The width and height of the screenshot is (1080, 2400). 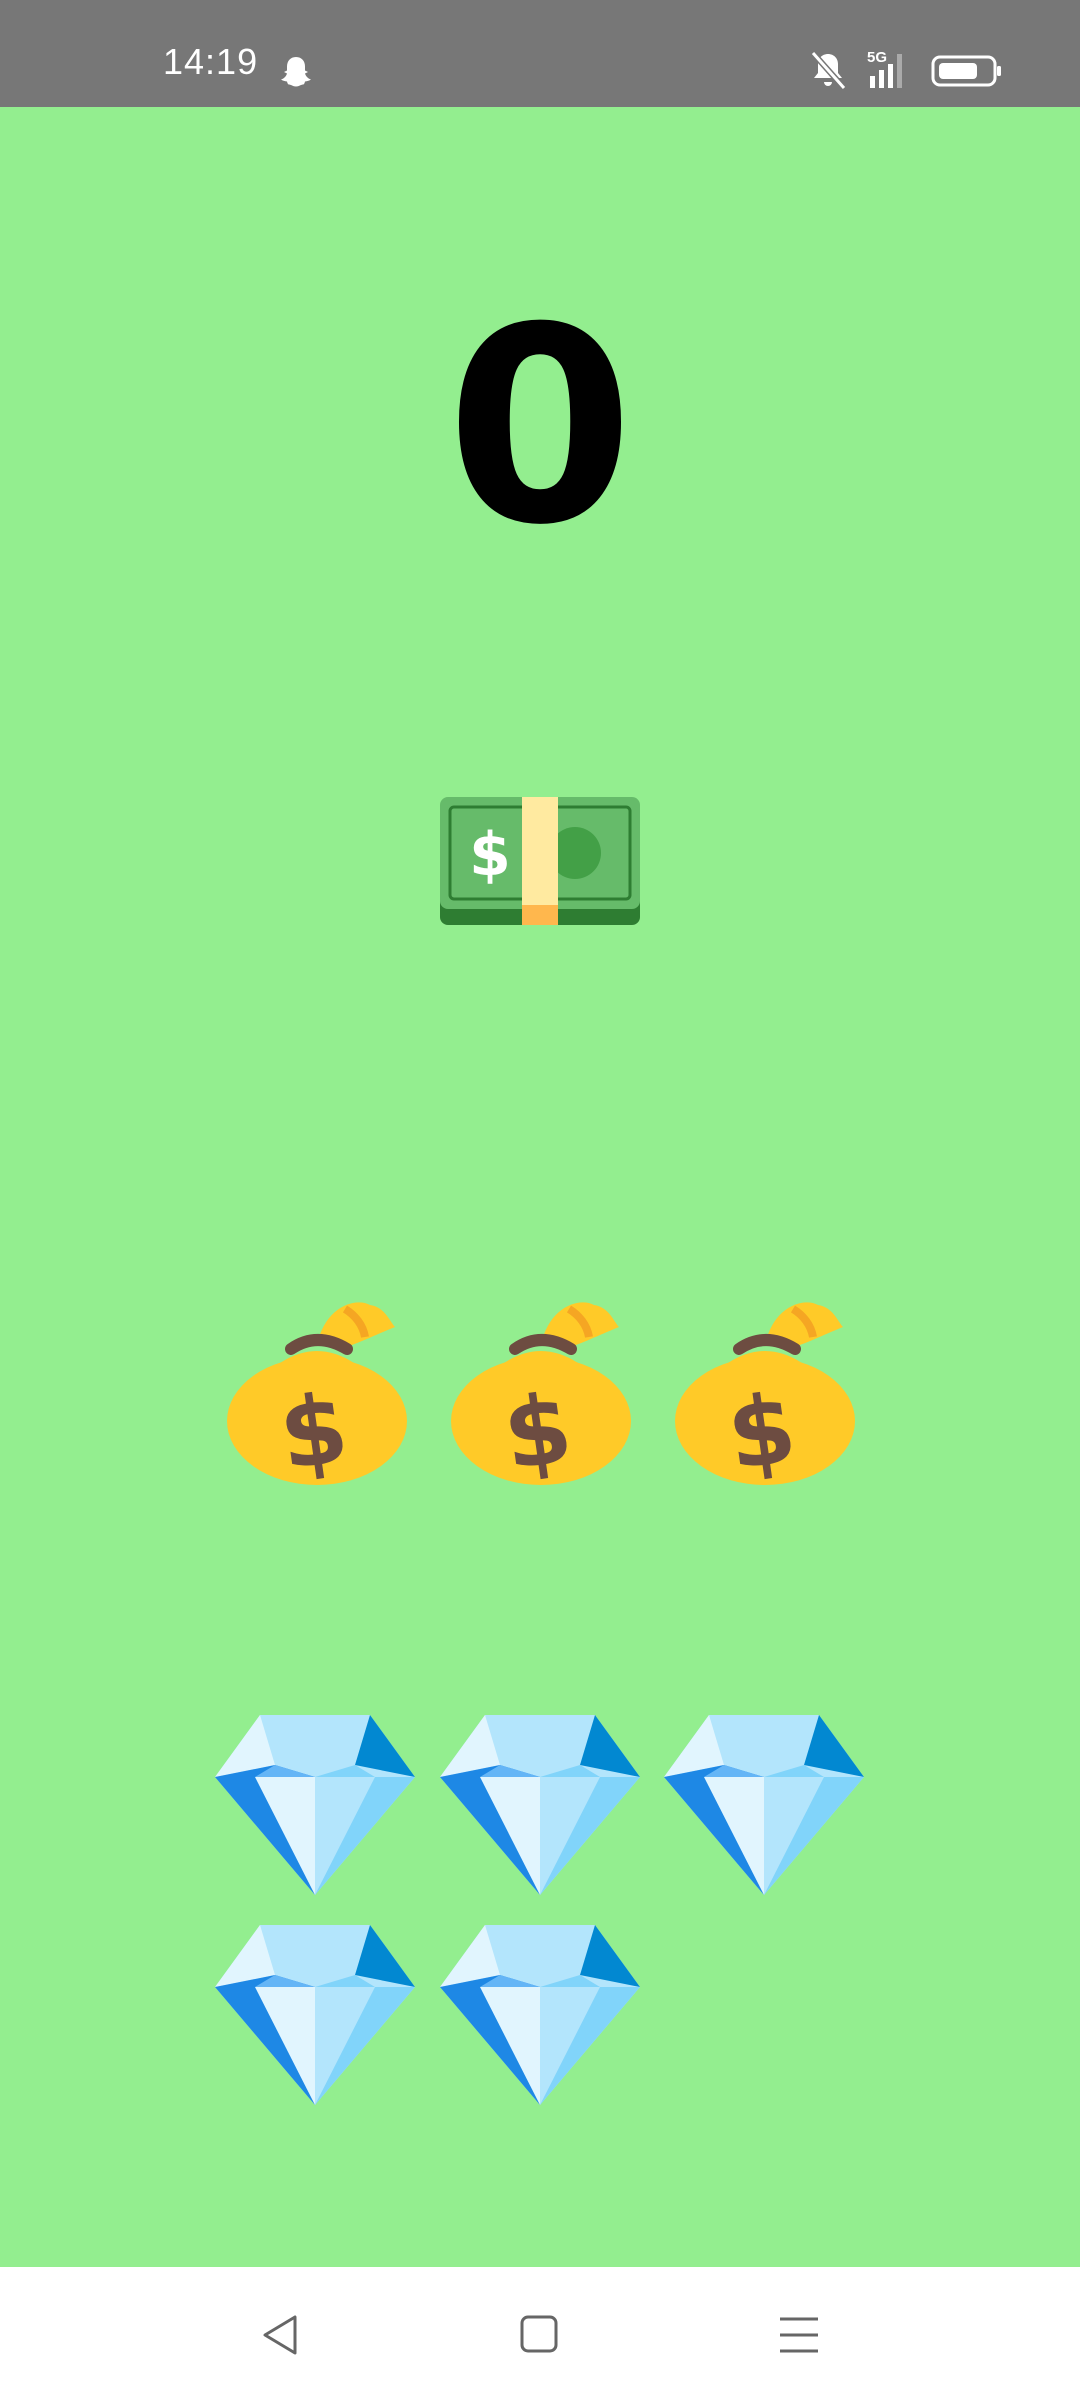 What do you see at coordinates (296, 72) in the screenshot?
I see `snapchat-ghost-icon` at bounding box center [296, 72].